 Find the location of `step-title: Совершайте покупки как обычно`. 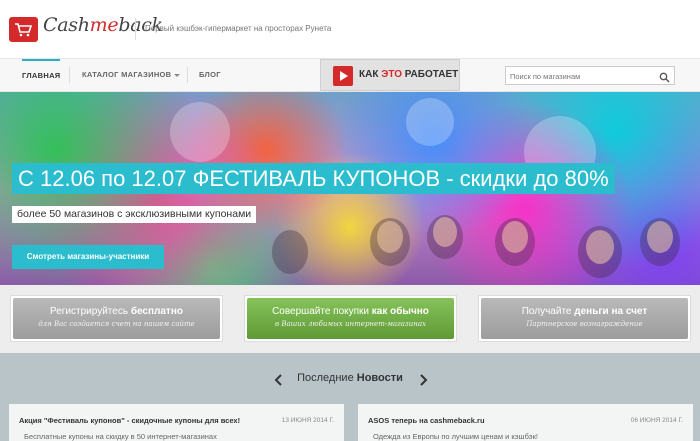

step-title: Совершайте покупки как обычно is located at coordinates (350, 311).